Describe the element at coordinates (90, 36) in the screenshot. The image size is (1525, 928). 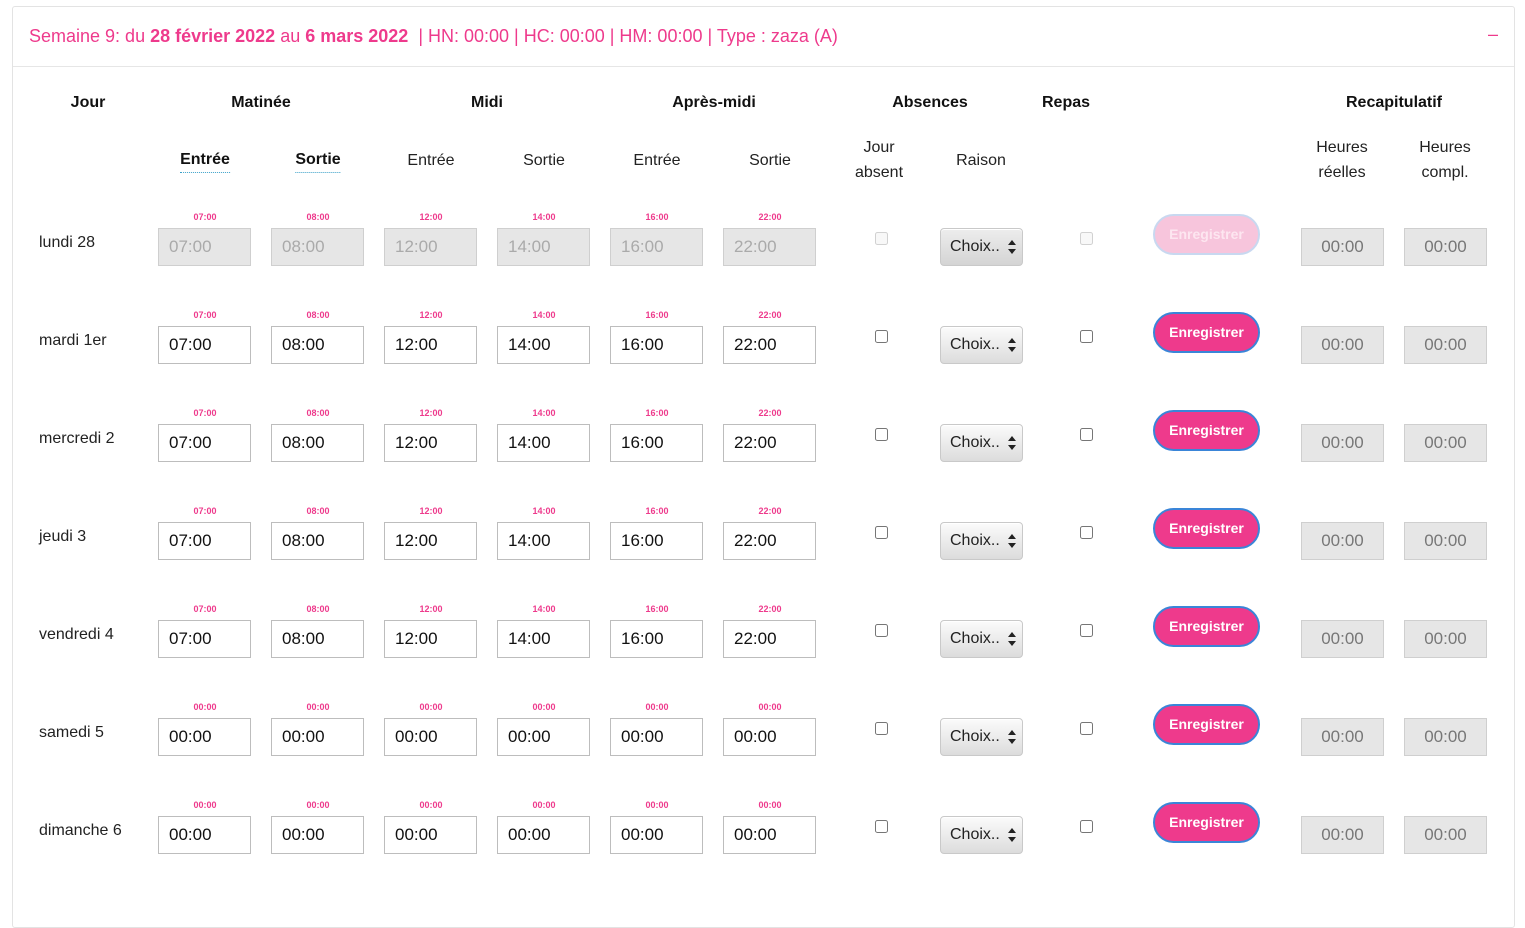
I see `week-prefix: Semaine 9: du` at that location.